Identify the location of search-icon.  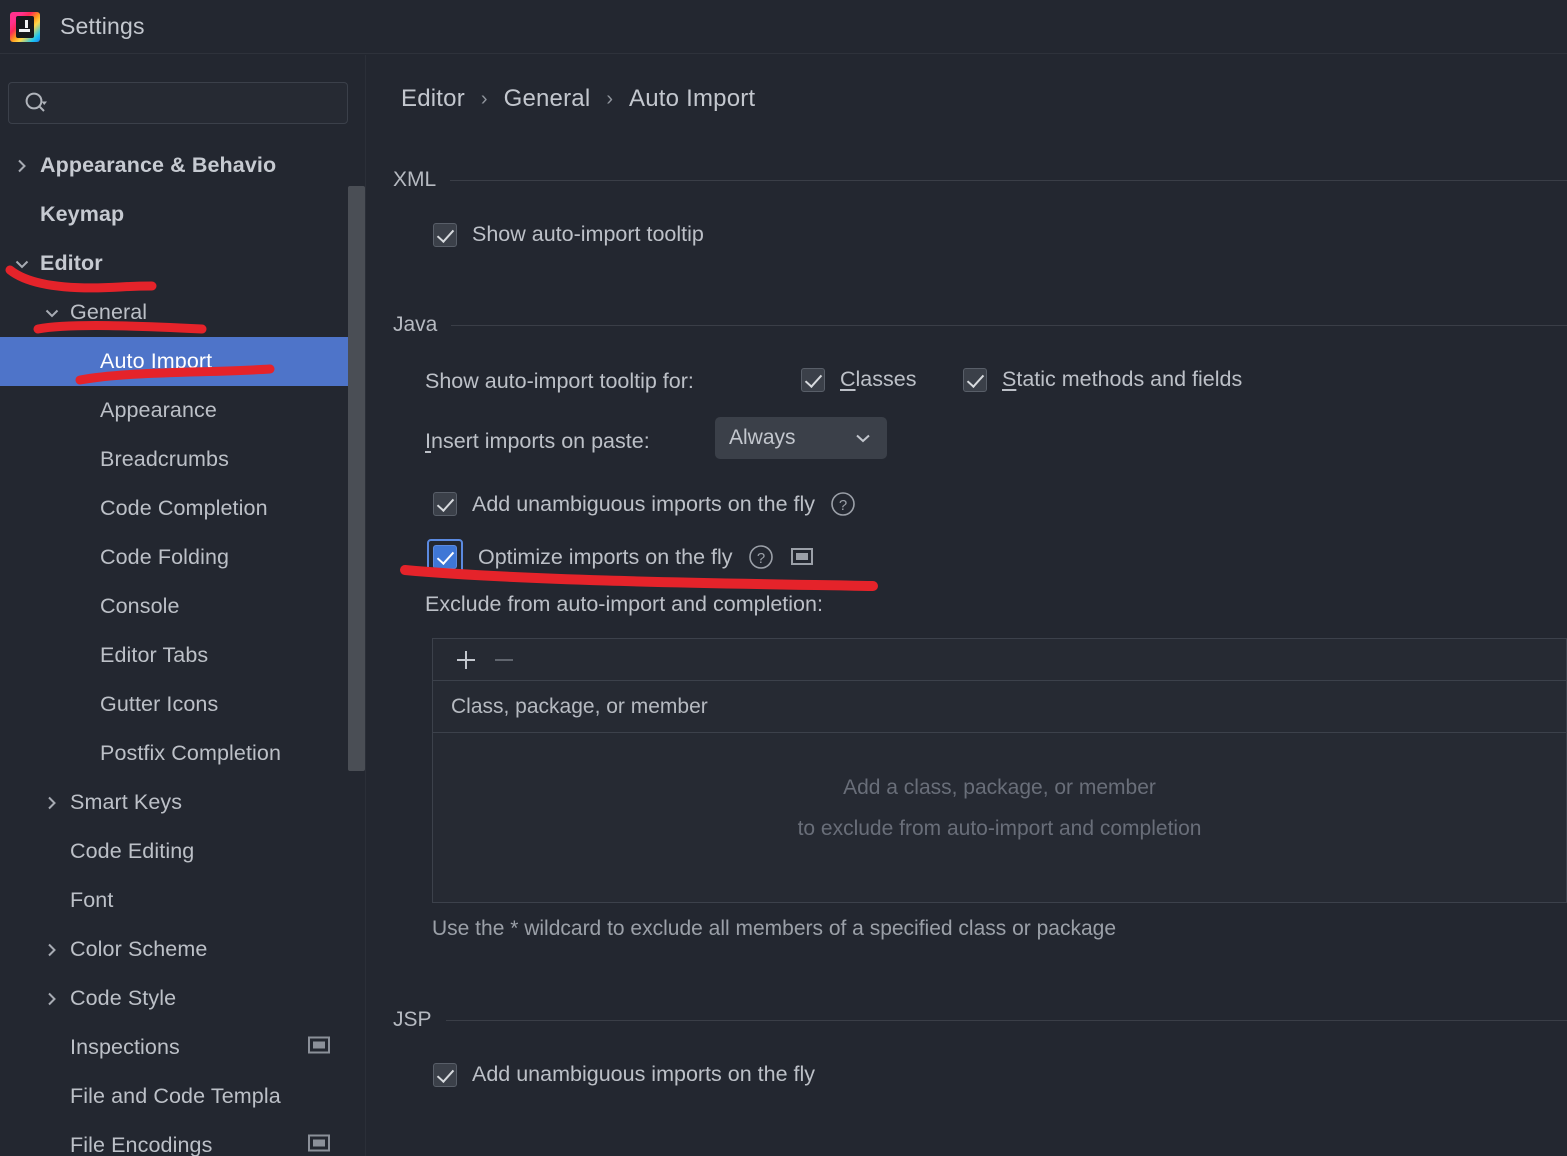
(36, 103).